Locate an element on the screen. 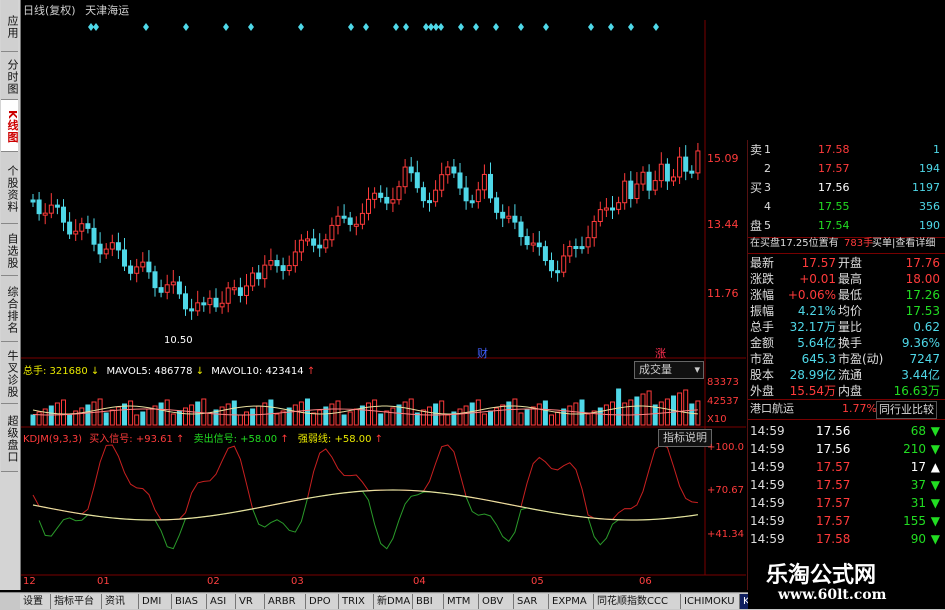 This screenshot has width=945, height=610. price-axis-label: 11.76 is located at coordinates (723, 293).